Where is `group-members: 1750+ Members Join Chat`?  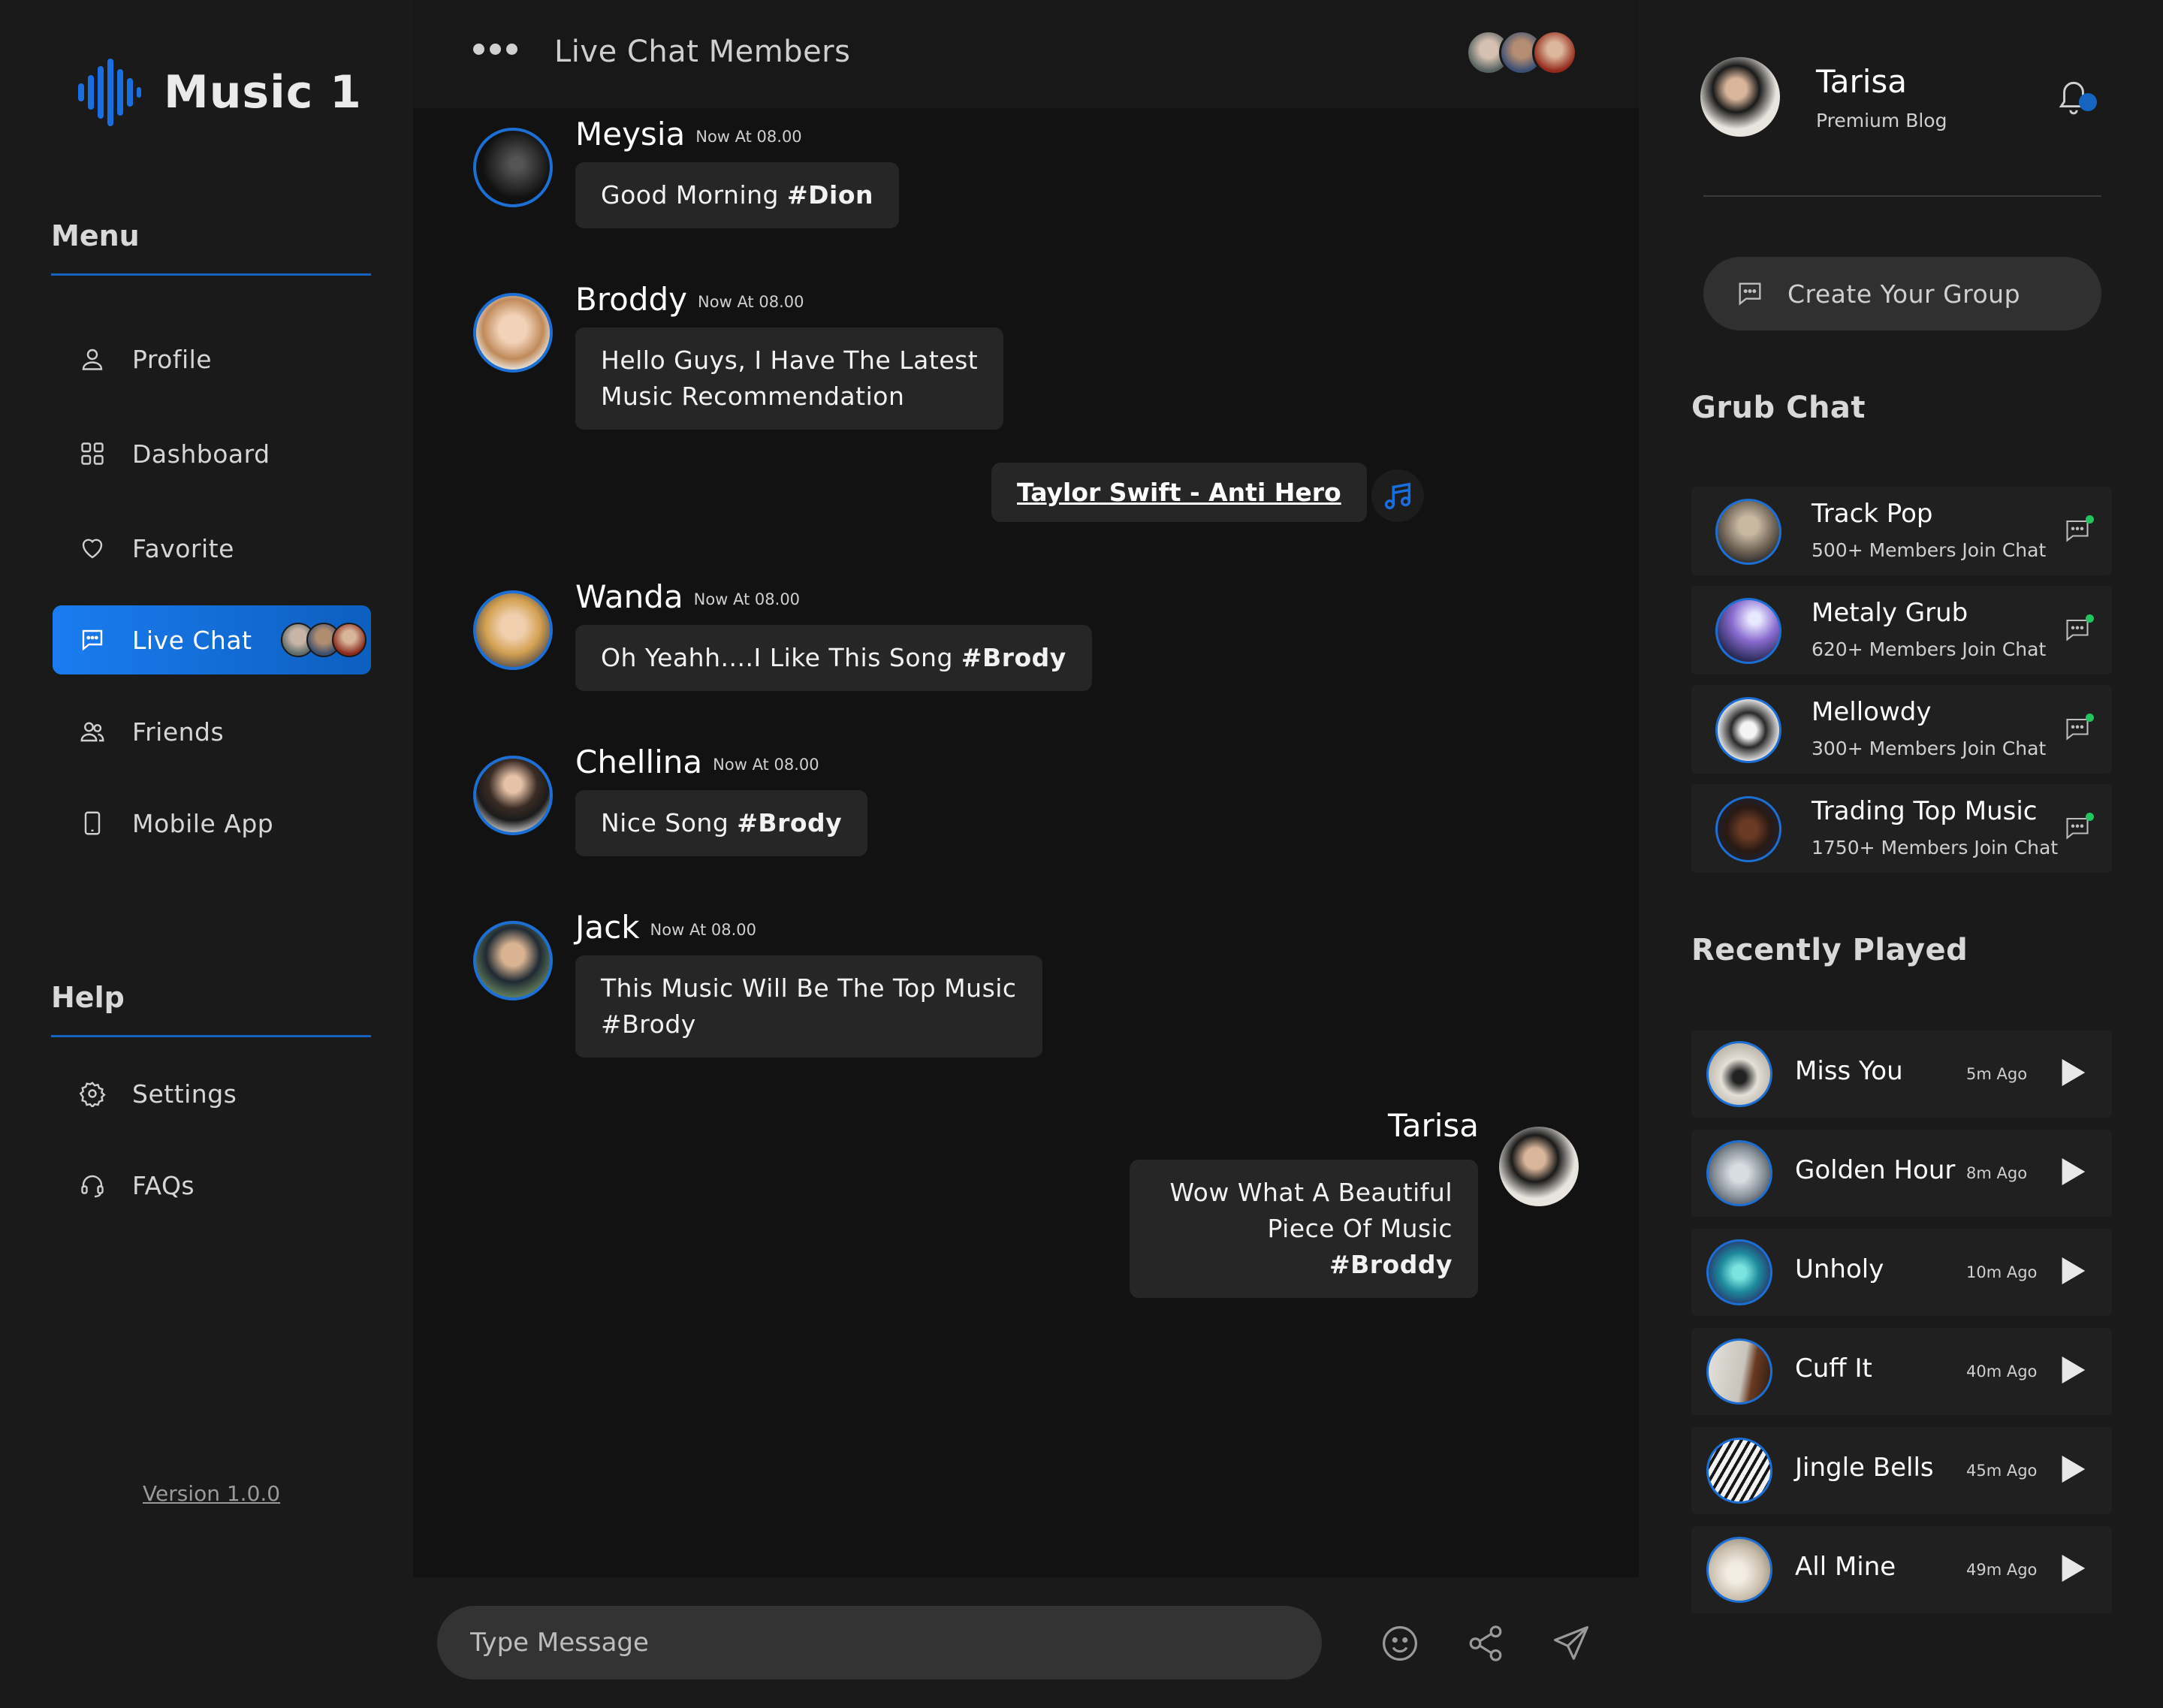 group-members: 1750+ Members Join Chat is located at coordinates (1936, 848).